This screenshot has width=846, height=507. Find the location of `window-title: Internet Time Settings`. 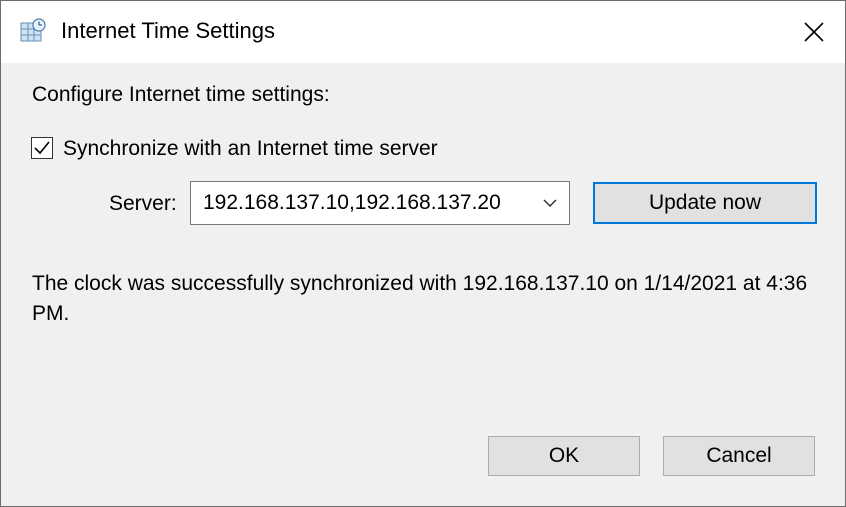

window-title: Internet Time Settings is located at coordinates (168, 30).